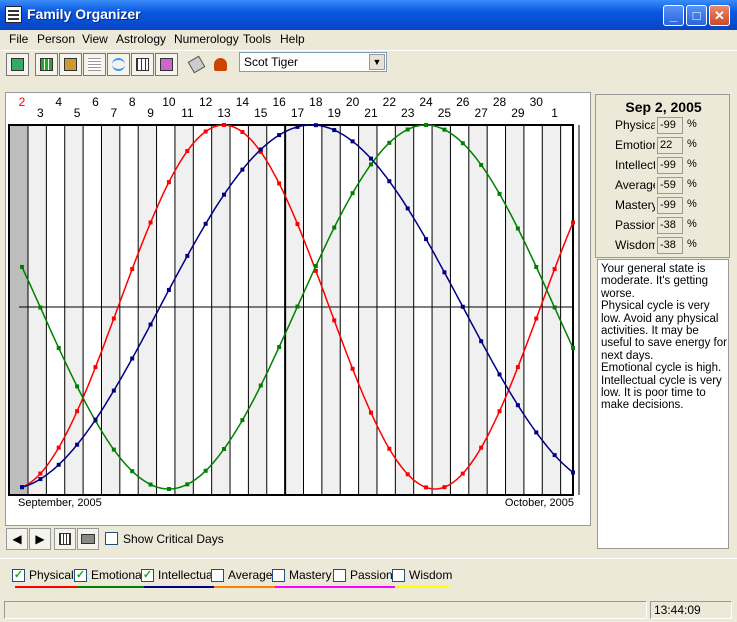 The image size is (737, 622). Describe the element at coordinates (481, 113) in the screenshot. I see `day-label: 27` at that location.